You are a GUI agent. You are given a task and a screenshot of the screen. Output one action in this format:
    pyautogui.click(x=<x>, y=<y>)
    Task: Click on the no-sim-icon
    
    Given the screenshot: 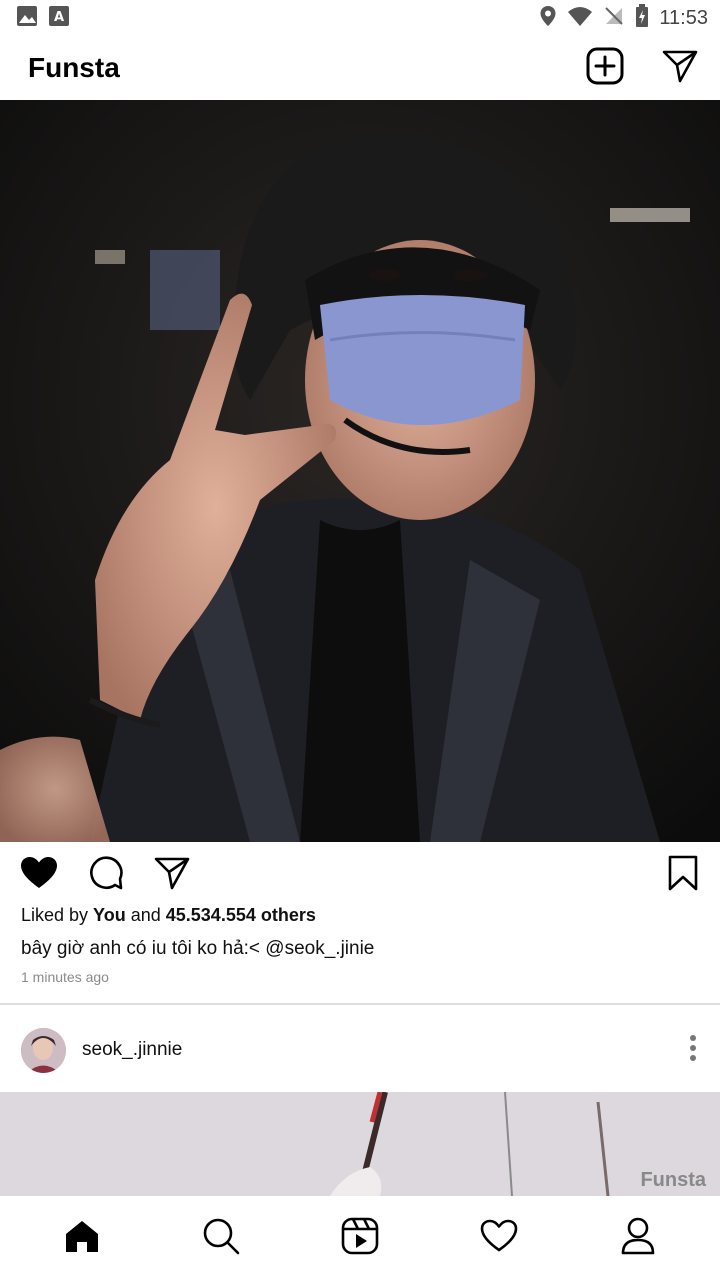 What is the action you would take?
    pyautogui.click(x=614, y=18)
    